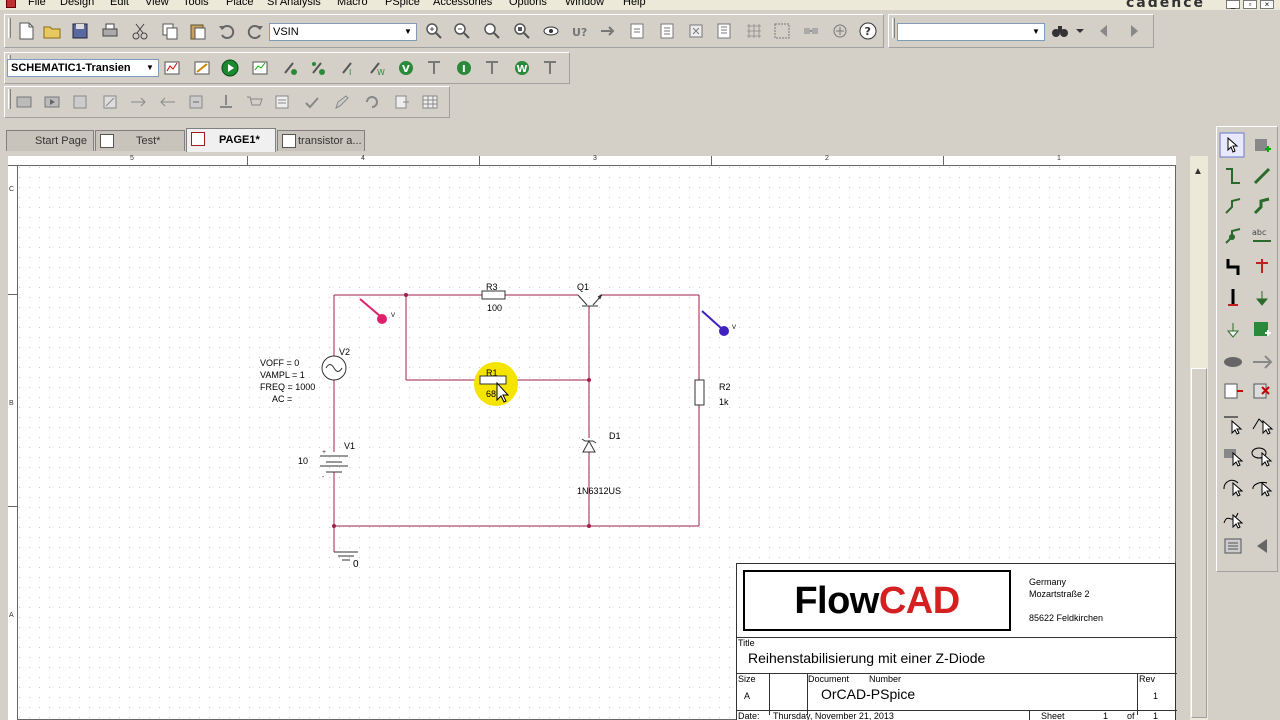 This screenshot has width=1280, height=720. Describe the element at coordinates (1262, 456) in the screenshot. I see `place-ellipse-icon` at that location.